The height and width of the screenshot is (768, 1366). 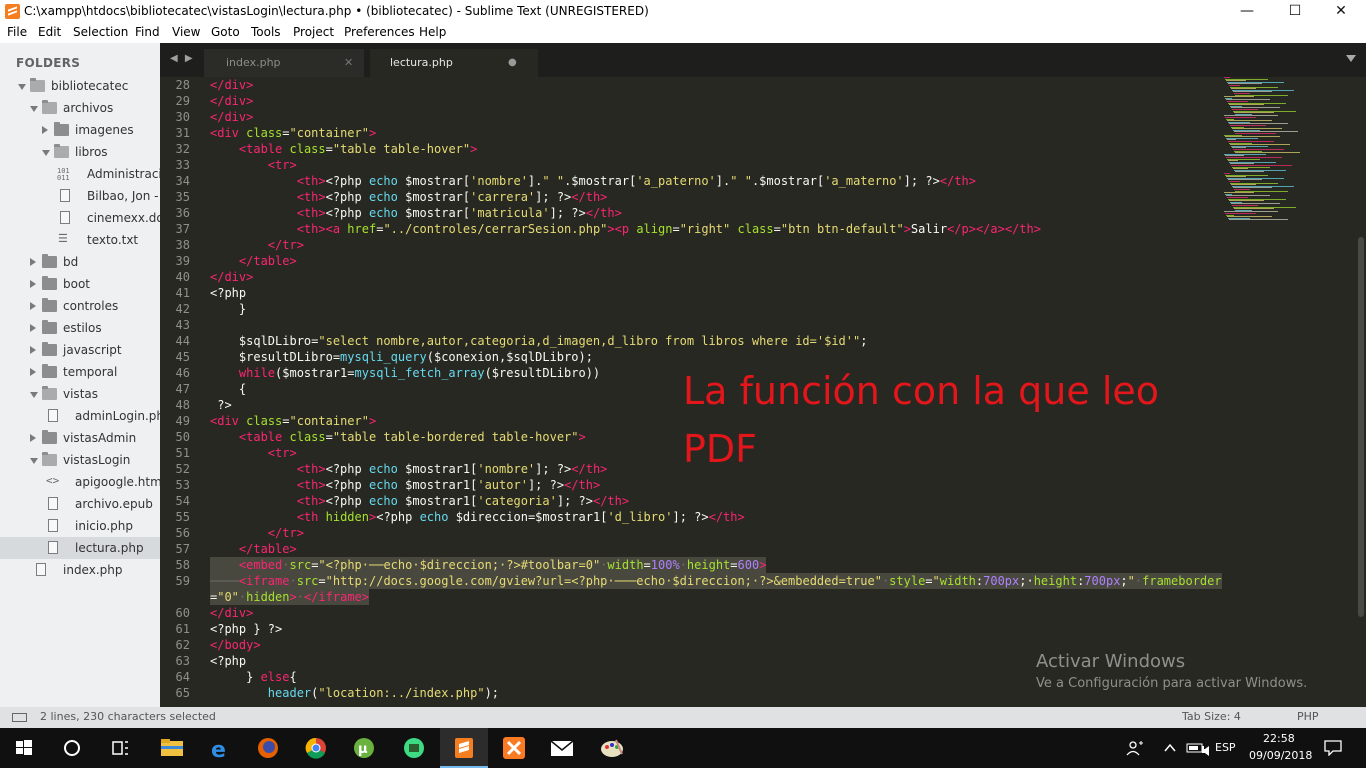 What do you see at coordinates (1208, 751) in the screenshot?
I see `speaker-icon` at bounding box center [1208, 751].